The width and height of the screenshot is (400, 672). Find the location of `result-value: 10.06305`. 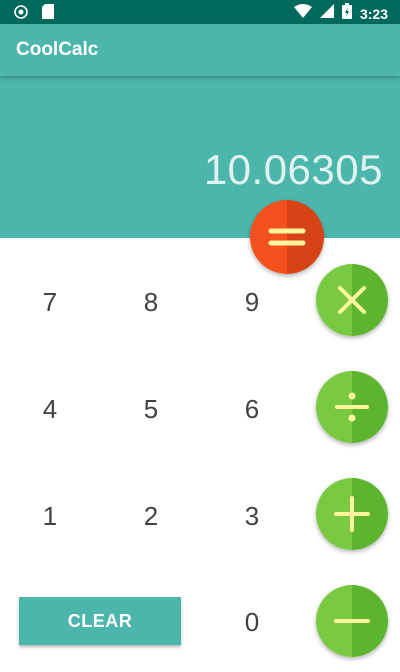

result-value: 10.06305 is located at coordinates (293, 169).